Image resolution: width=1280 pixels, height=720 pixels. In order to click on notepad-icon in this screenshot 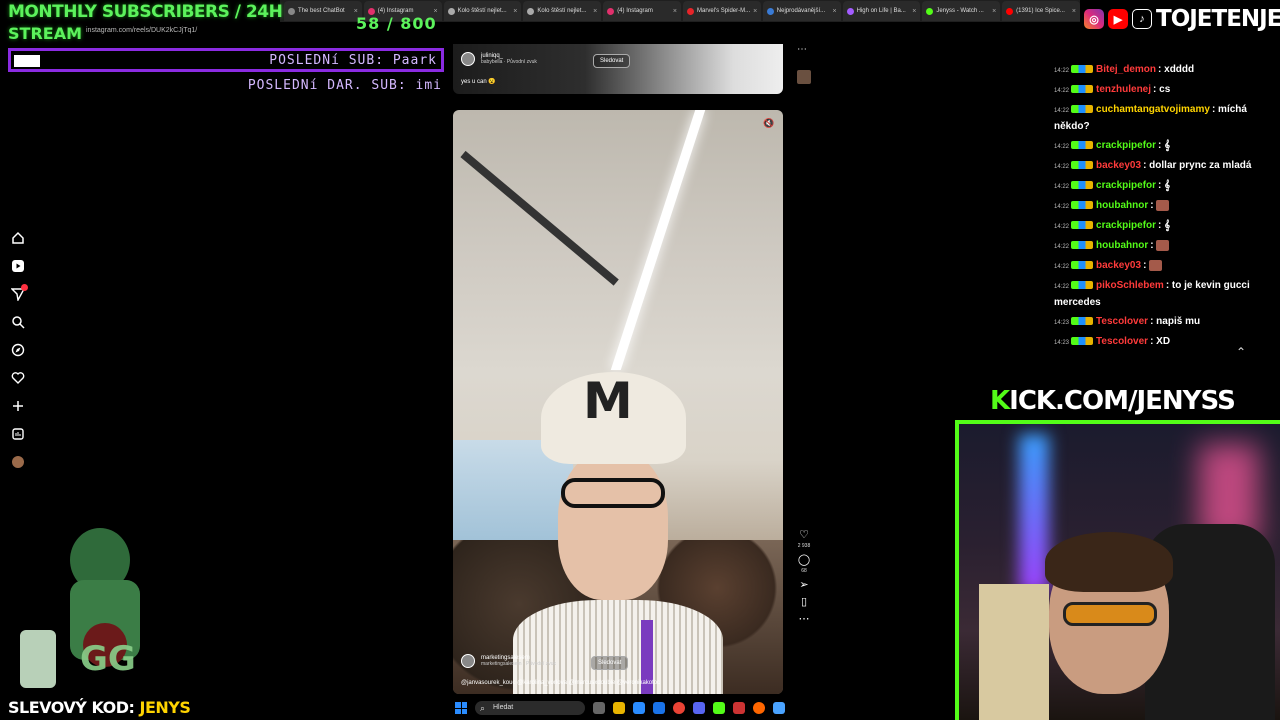, I will do `click(779, 708)`.